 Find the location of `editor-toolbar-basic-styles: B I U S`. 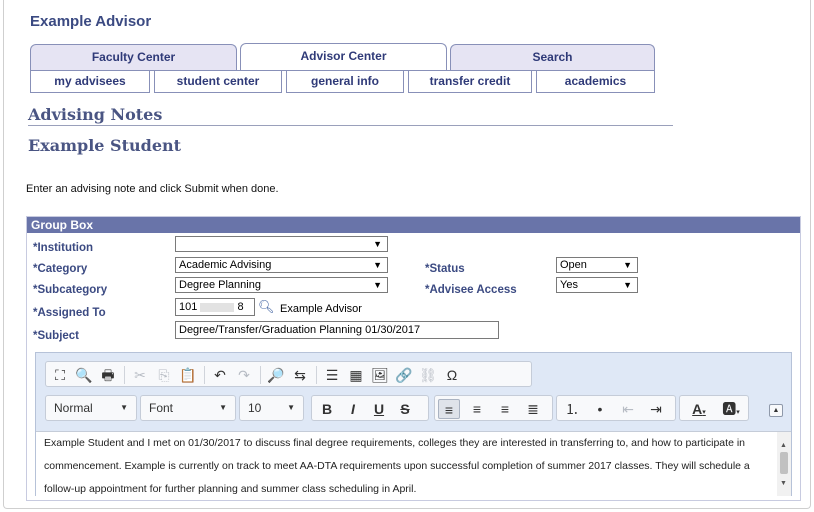

editor-toolbar-basic-styles: B I U S is located at coordinates (370, 408).